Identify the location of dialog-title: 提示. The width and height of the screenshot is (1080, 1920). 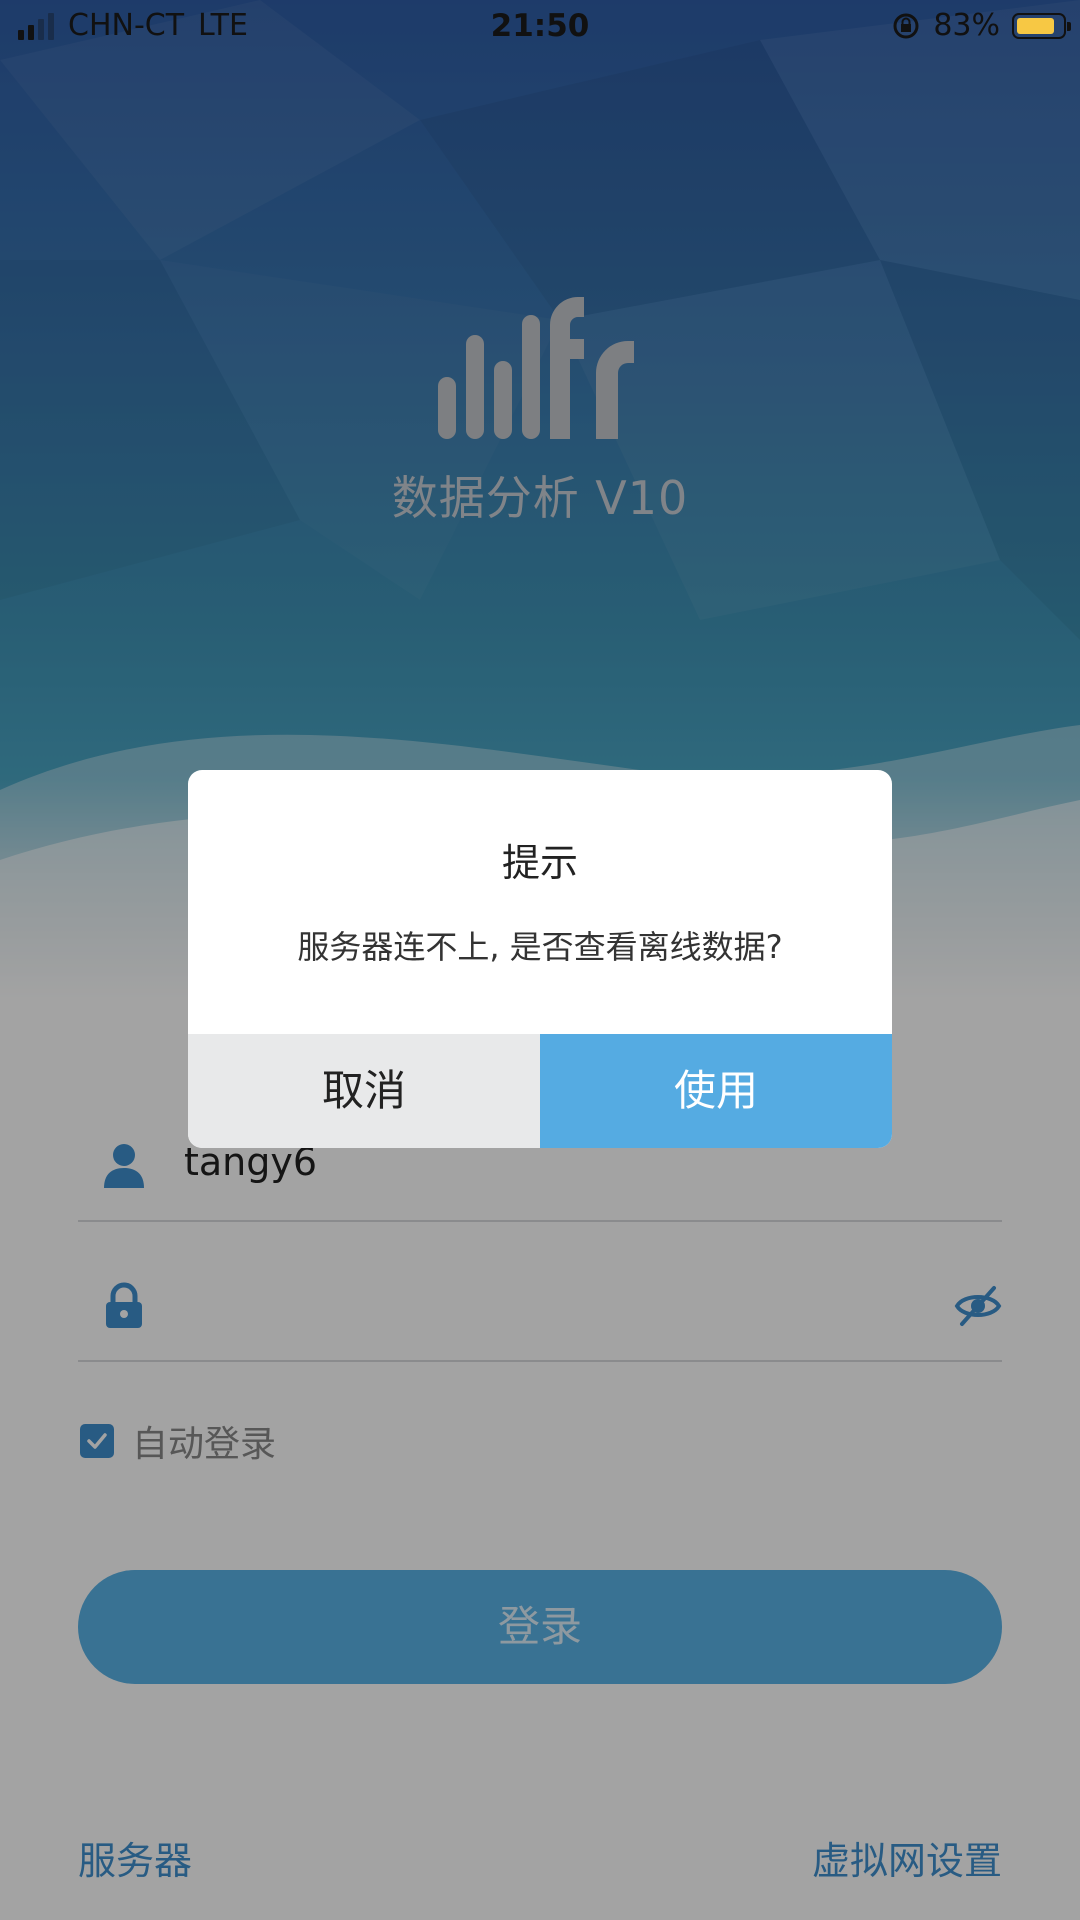
(539, 863).